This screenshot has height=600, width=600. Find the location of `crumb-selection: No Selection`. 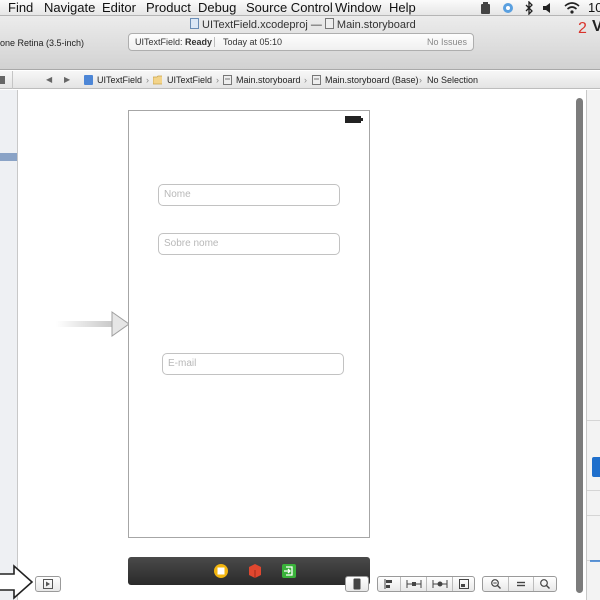

crumb-selection: No Selection is located at coordinates (452, 80).